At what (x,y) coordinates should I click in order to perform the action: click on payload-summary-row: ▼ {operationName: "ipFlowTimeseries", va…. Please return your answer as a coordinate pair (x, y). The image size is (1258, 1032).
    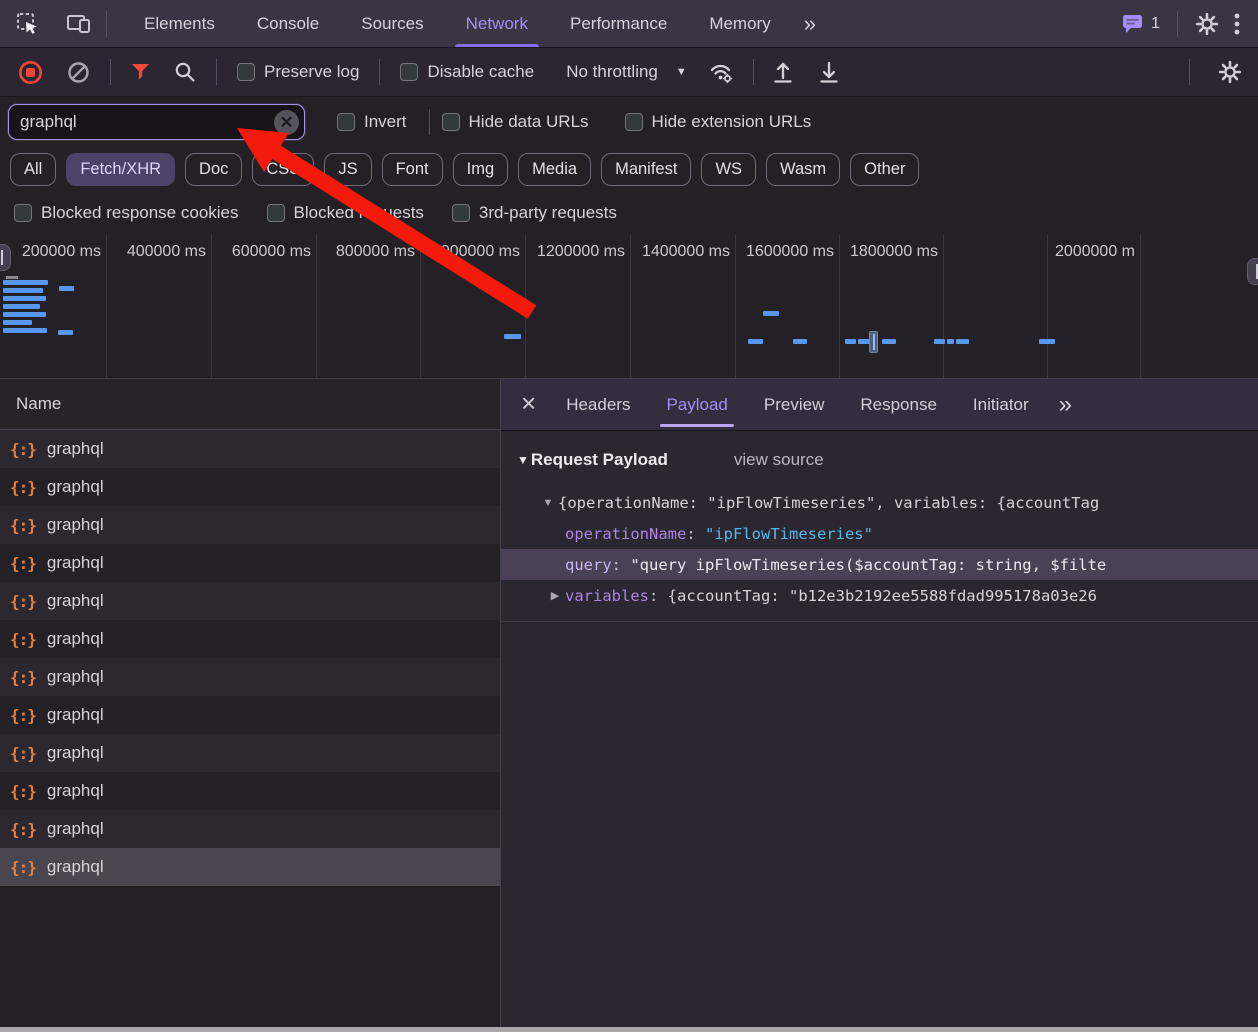
    Looking at the image, I should click on (879, 502).